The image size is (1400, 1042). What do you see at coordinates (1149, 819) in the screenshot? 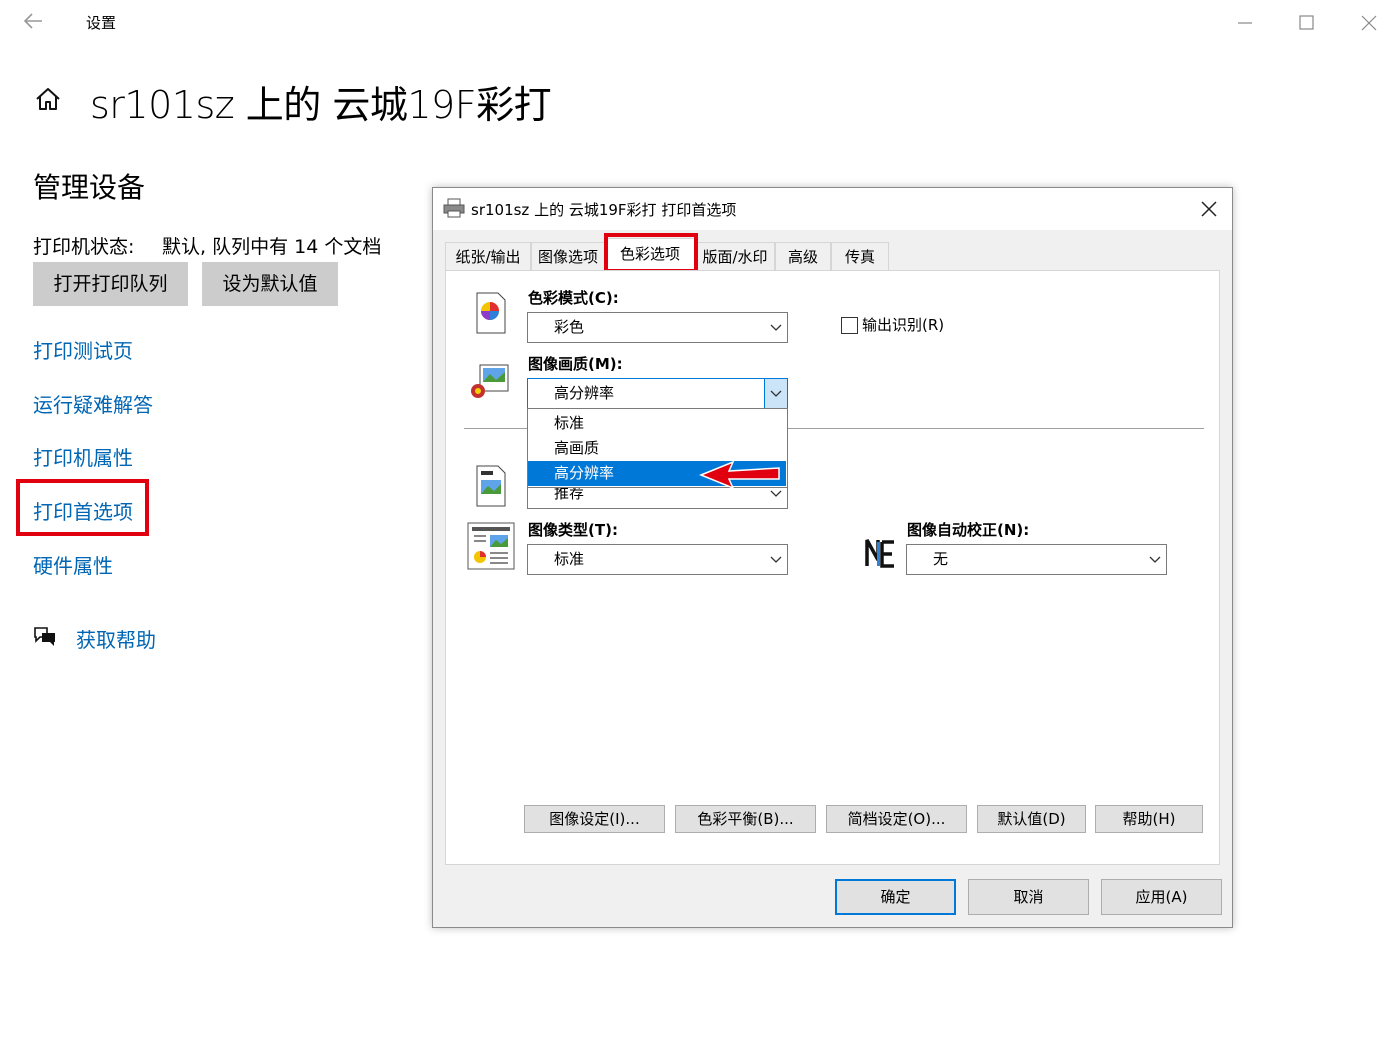
I see `help-button: 帮助(H)` at bounding box center [1149, 819].